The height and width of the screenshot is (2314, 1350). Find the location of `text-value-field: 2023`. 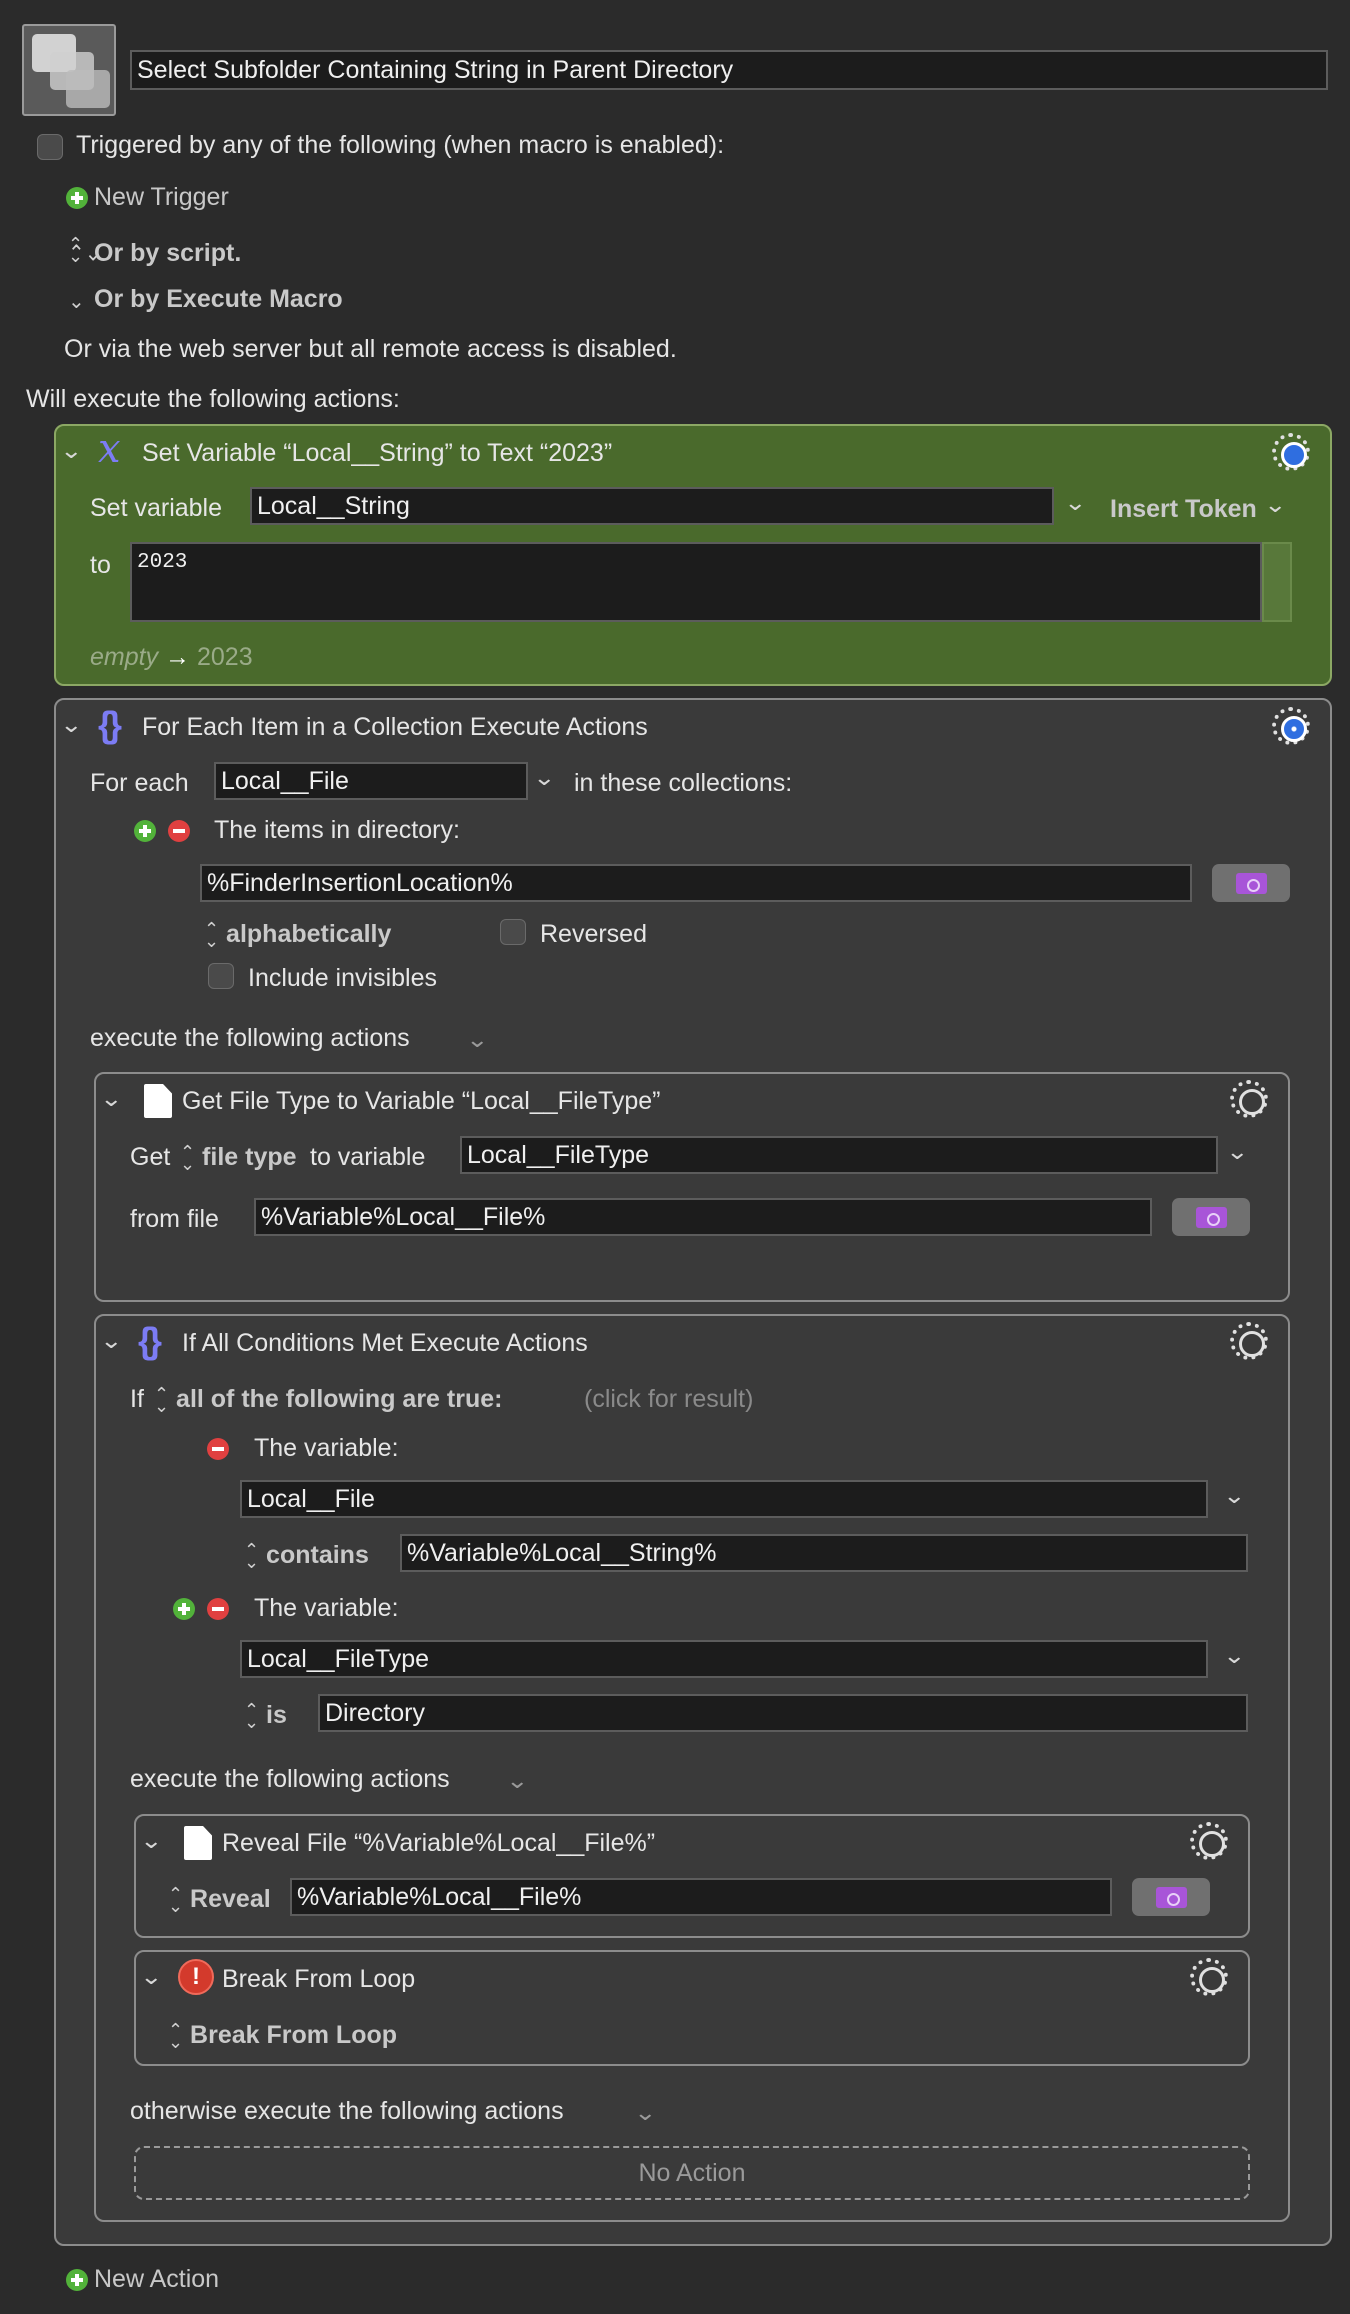

text-value-field: 2023 is located at coordinates (696, 582).